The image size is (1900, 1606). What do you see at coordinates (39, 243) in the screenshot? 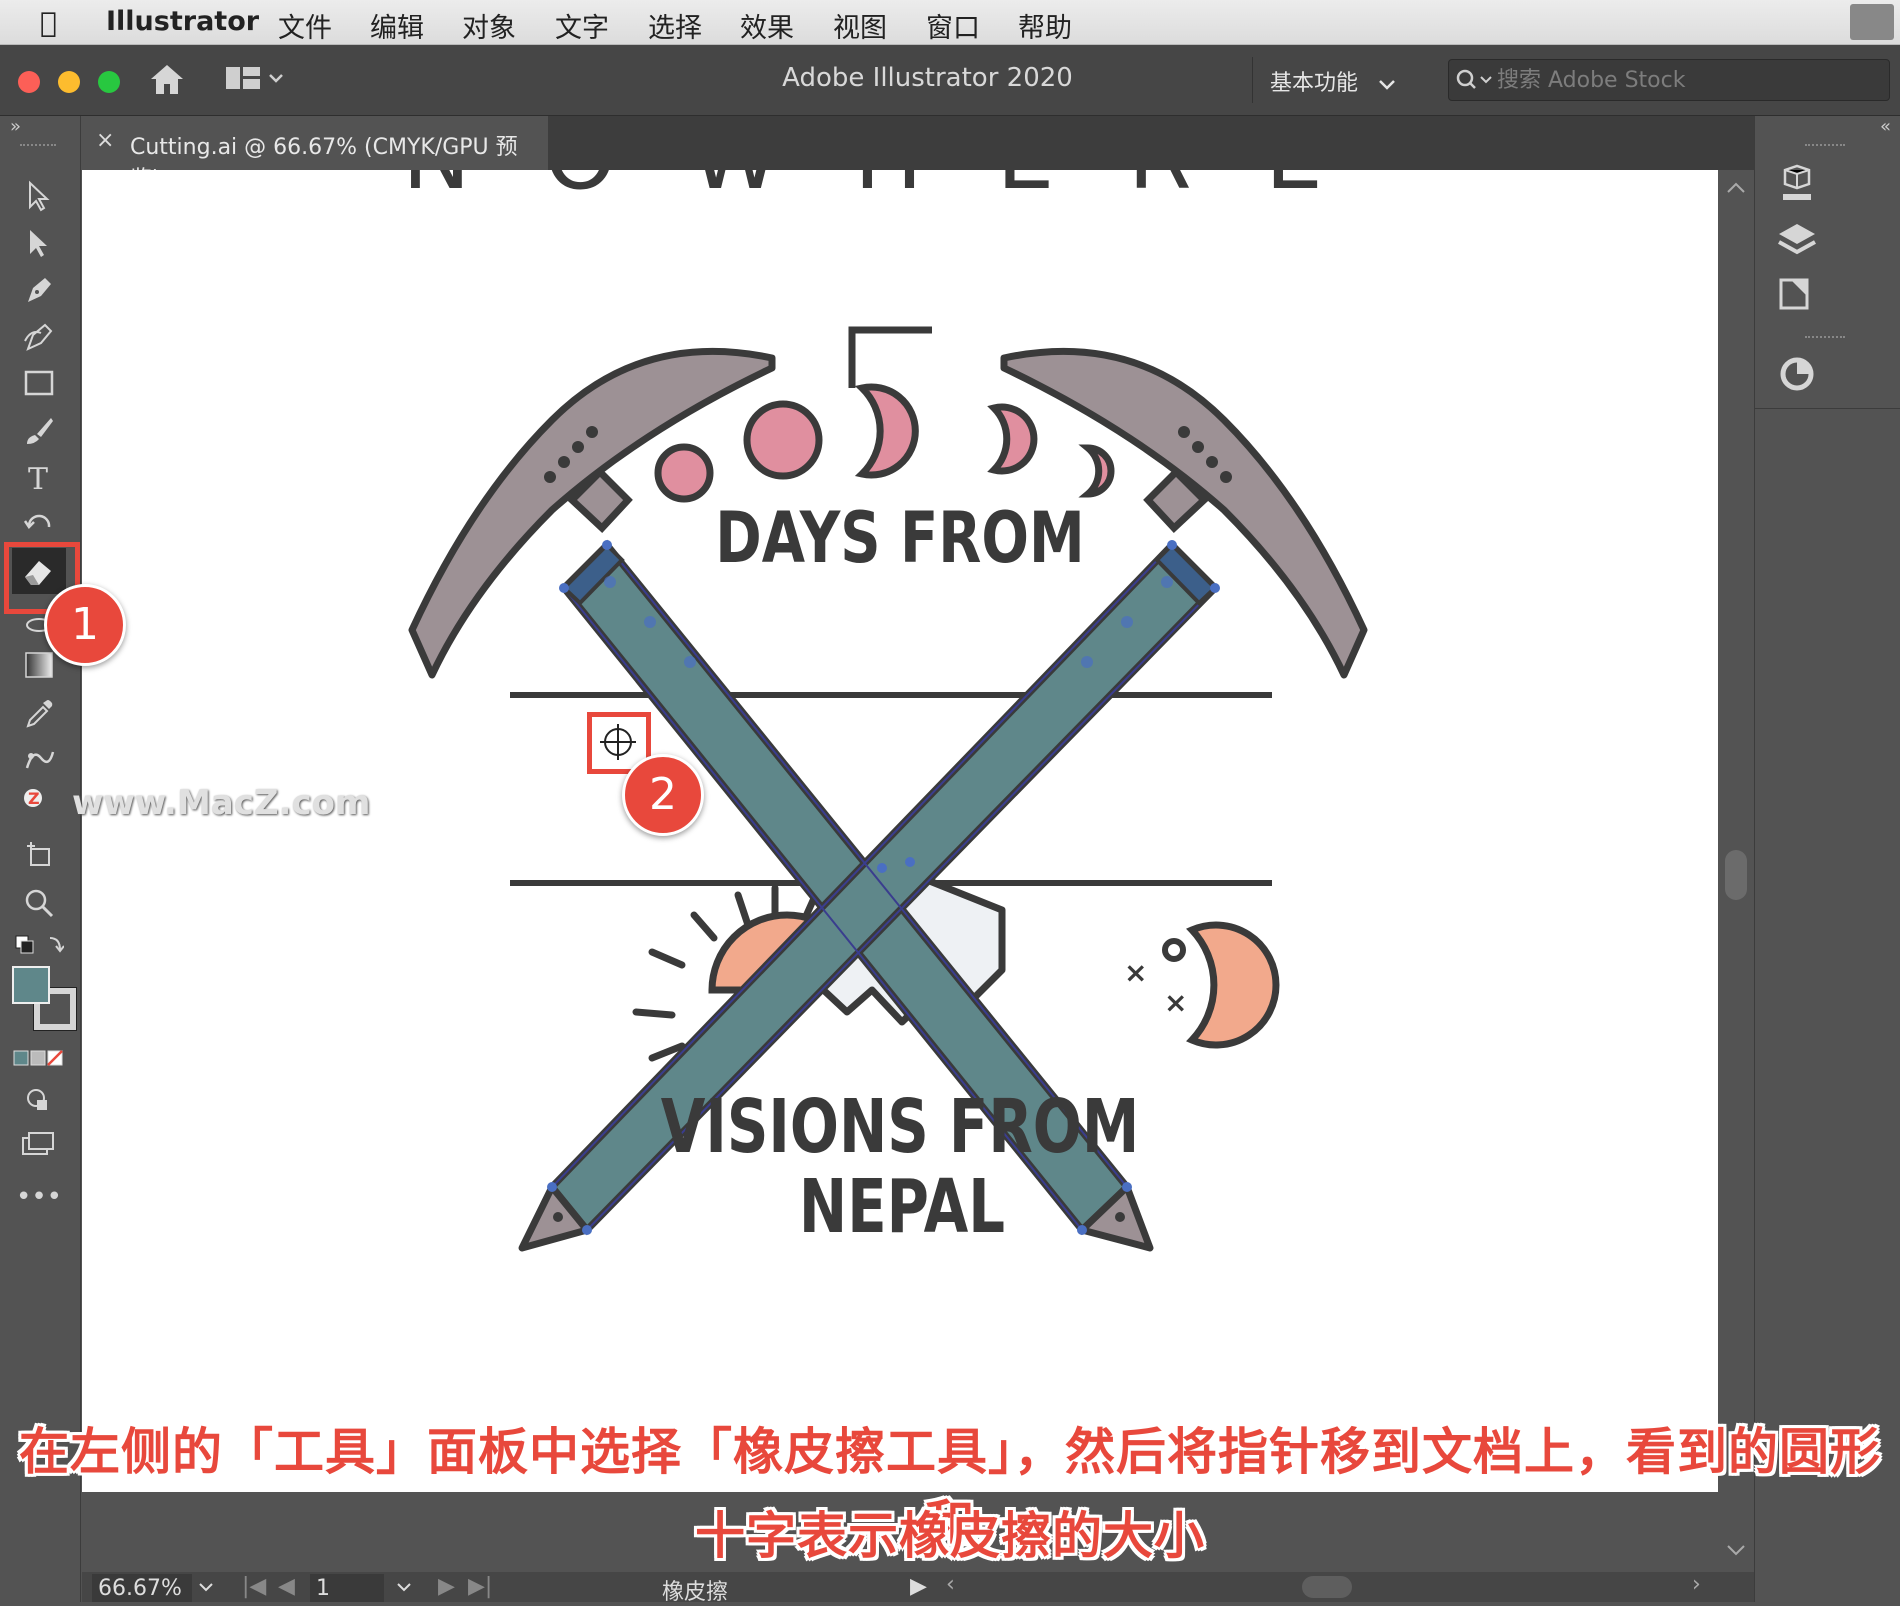
I see `direct-selection-tool-icon` at bounding box center [39, 243].